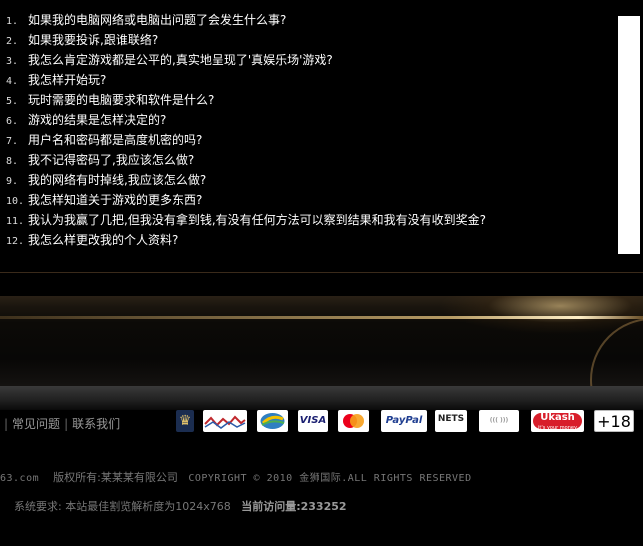 The image size is (643, 546). I want to click on mastercard-logo-icon, so click(353, 421).